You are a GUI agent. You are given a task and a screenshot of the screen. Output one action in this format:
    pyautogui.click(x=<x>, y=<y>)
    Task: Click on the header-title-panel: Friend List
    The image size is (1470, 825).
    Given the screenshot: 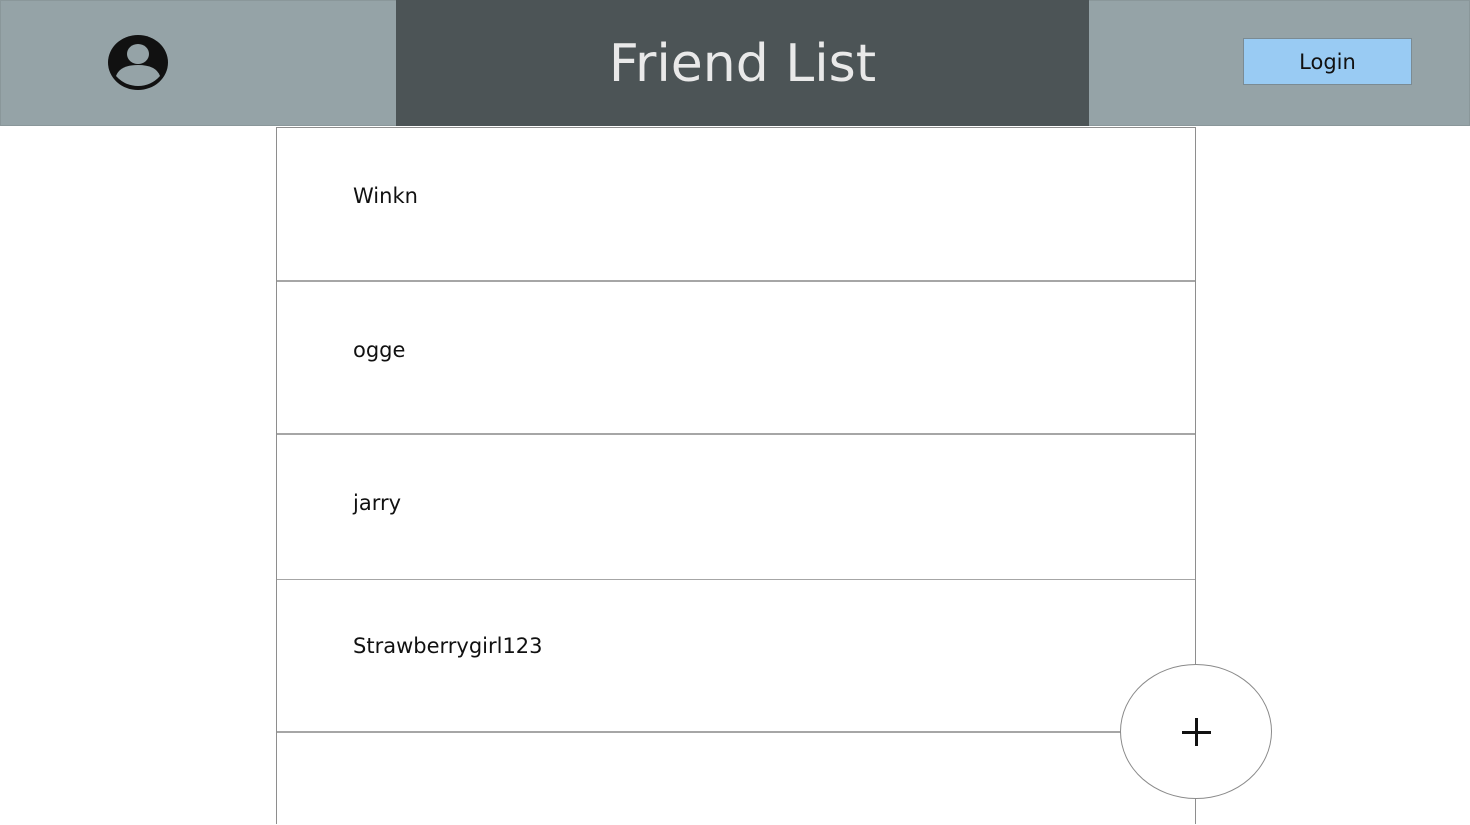 What is the action you would take?
    pyautogui.click(x=742, y=63)
    